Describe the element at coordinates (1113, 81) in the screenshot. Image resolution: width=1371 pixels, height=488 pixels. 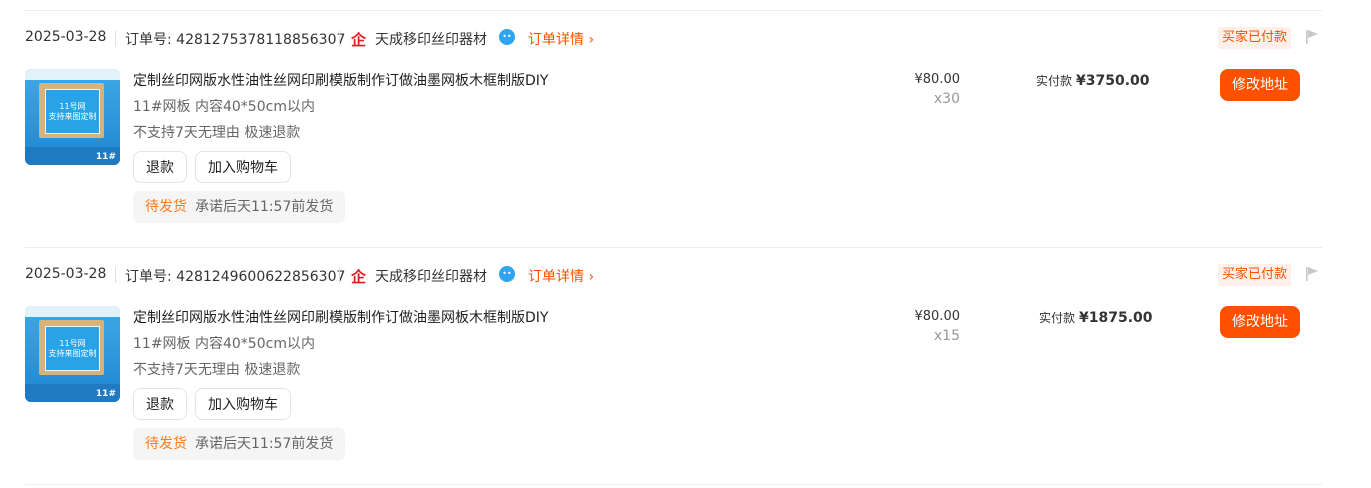
I see `paid-amount: ¥3750.00` at that location.